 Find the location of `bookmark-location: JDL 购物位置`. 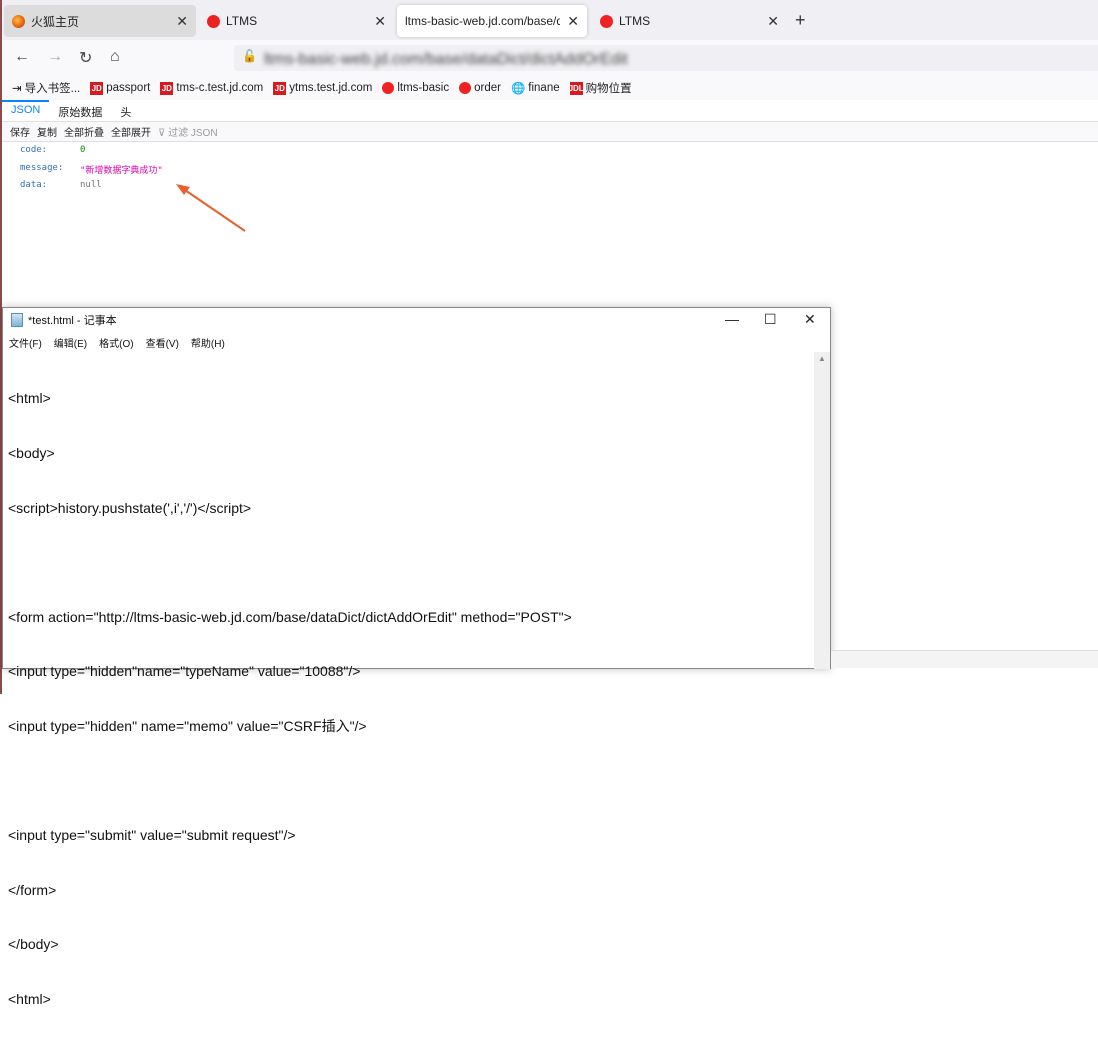

bookmark-location: JDL 购物位置 is located at coordinates (600, 88).